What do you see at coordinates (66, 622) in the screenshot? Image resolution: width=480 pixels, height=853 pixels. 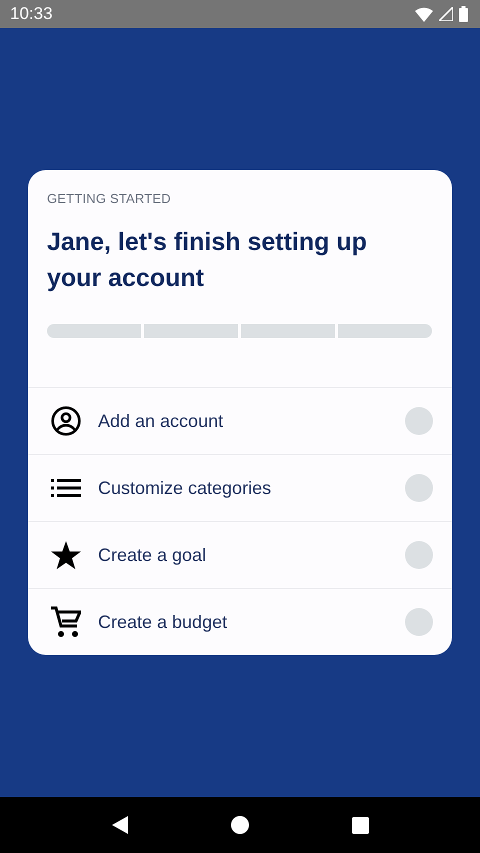 I see `cart-icon` at bounding box center [66, 622].